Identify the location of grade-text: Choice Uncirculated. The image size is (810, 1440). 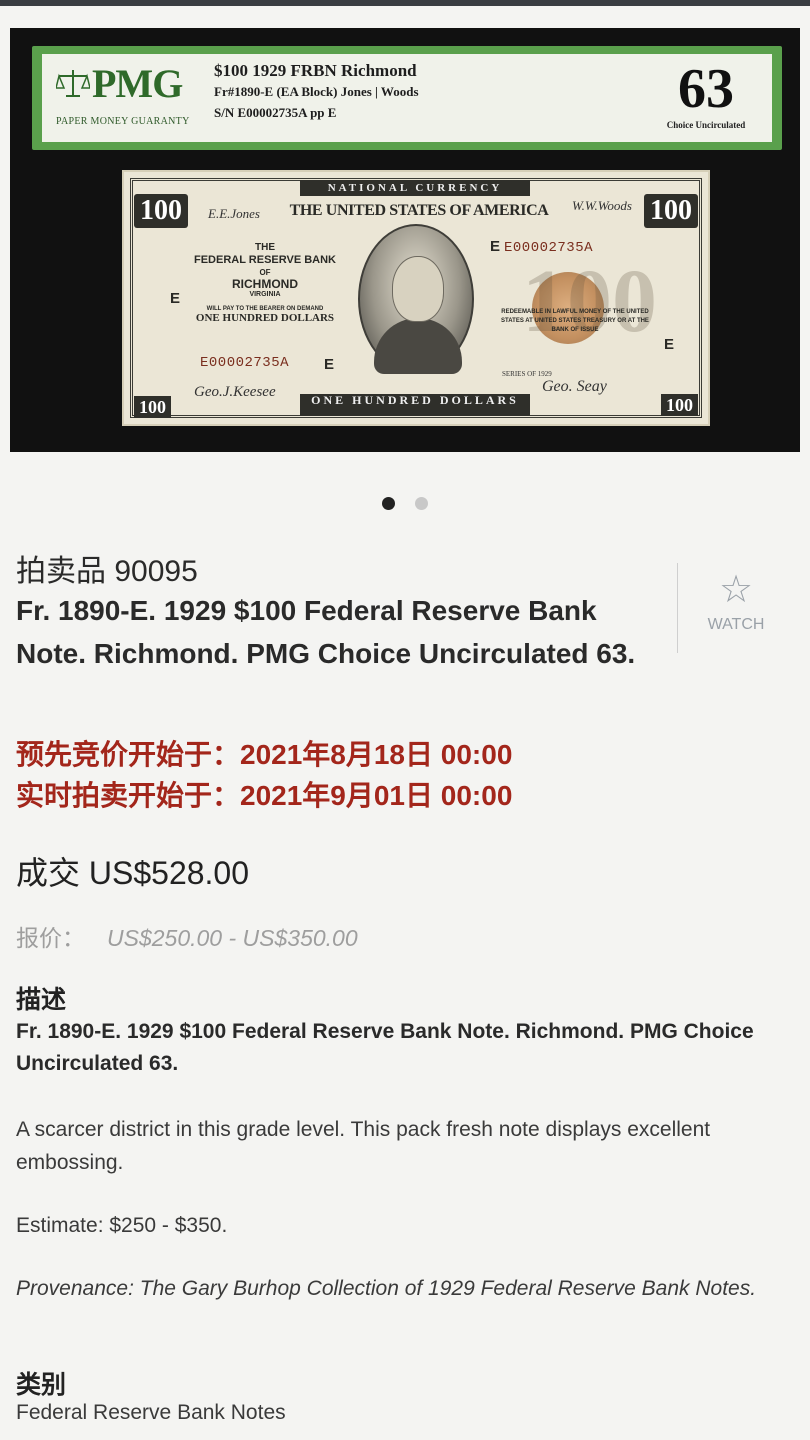
(706, 125).